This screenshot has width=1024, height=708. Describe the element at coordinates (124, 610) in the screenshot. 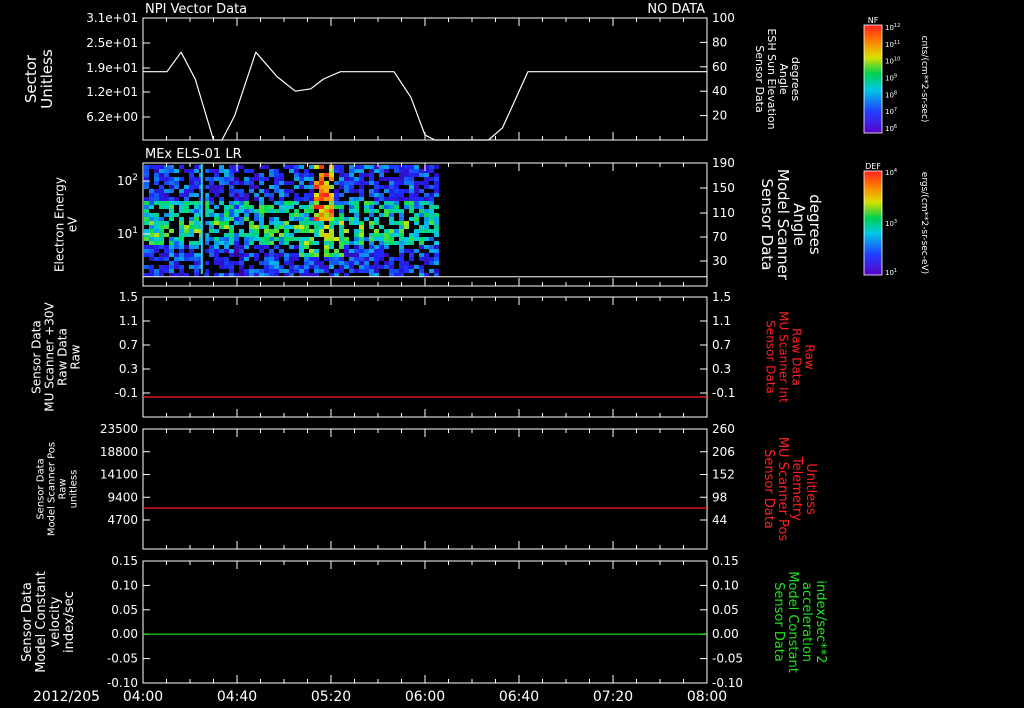

I see `y-tick-label-left: 0.05` at that location.